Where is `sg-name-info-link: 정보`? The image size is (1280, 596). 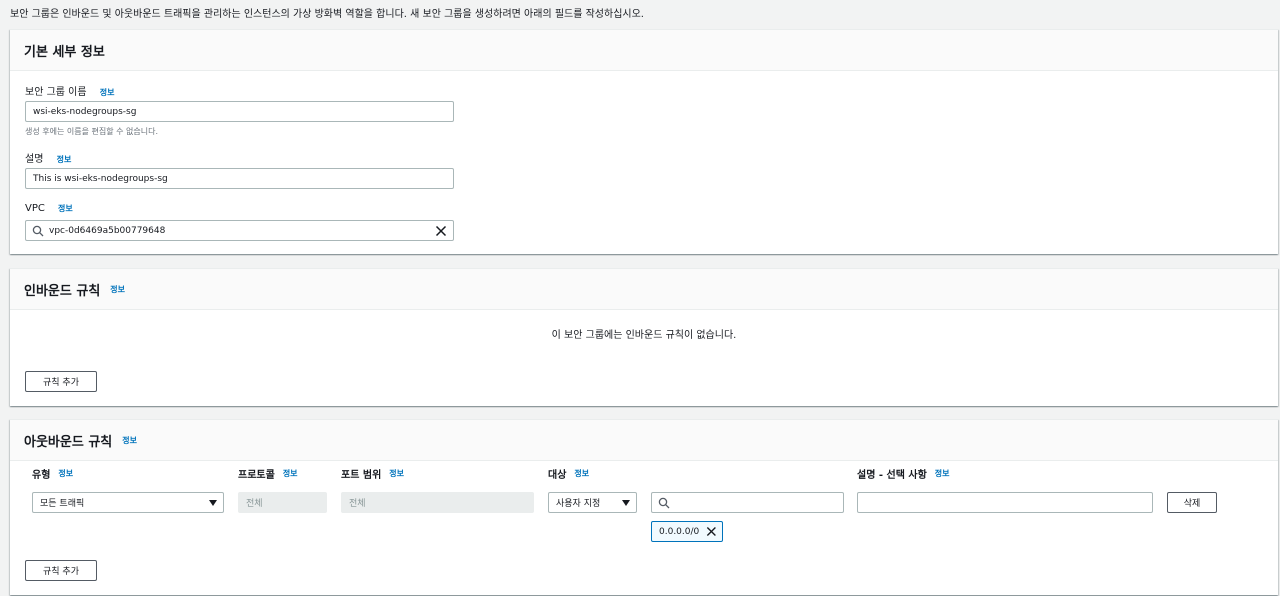 sg-name-info-link: 정보 is located at coordinates (107, 92).